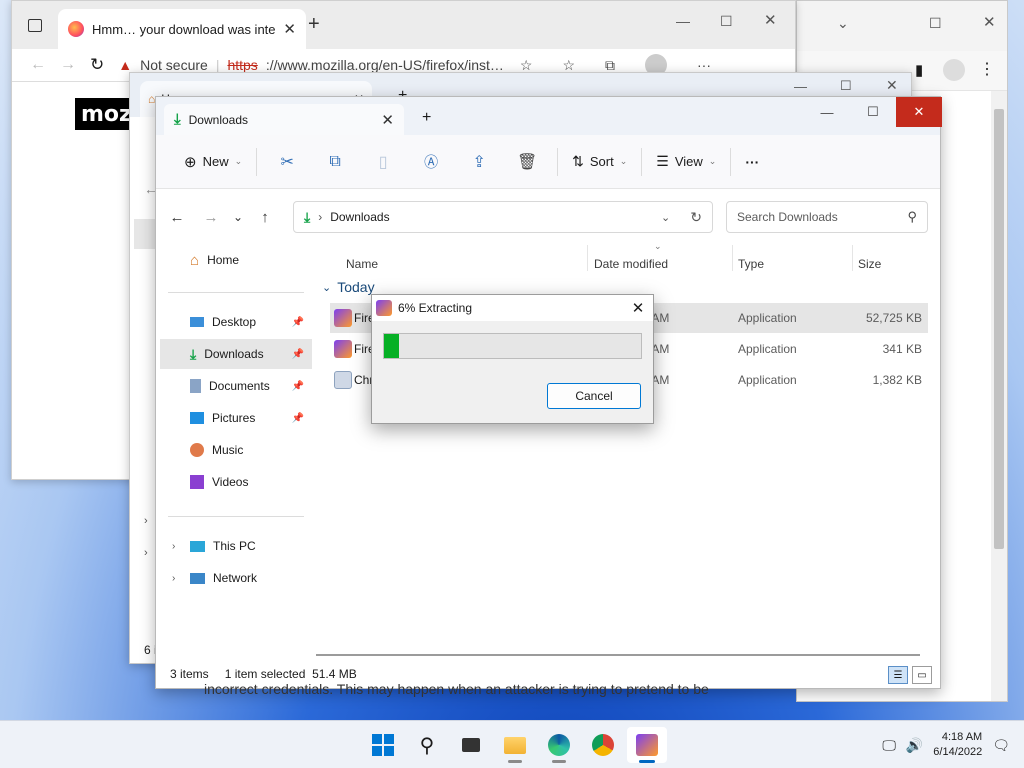 The image size is (1024, 768). Describe the element at coordinates (515, 745) in the screenshot. I see `file-explorer-taskbar-button` at that location.